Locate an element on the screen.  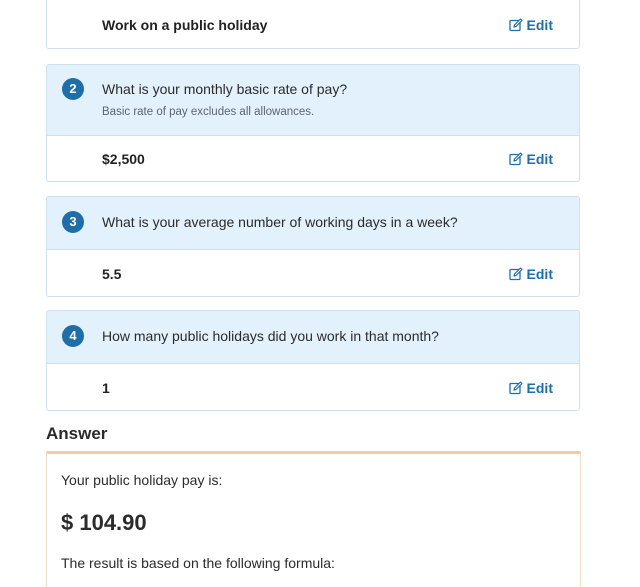
question-card-1: Work on a public holiday Edit is located at coordinates (313, 24).